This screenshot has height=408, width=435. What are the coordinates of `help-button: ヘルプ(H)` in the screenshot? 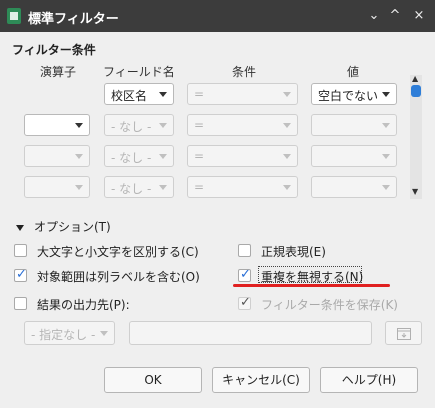 It's located at (369, 380).